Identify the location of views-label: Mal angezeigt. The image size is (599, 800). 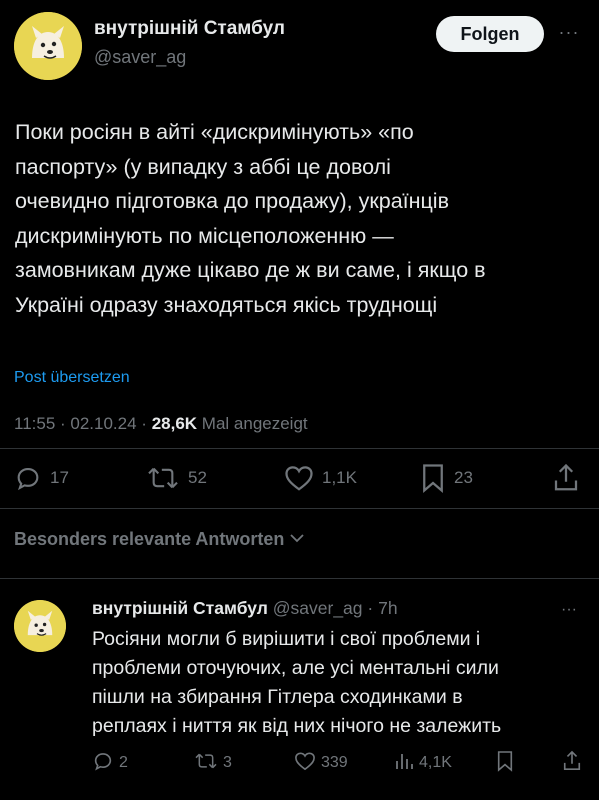
(254, 423).